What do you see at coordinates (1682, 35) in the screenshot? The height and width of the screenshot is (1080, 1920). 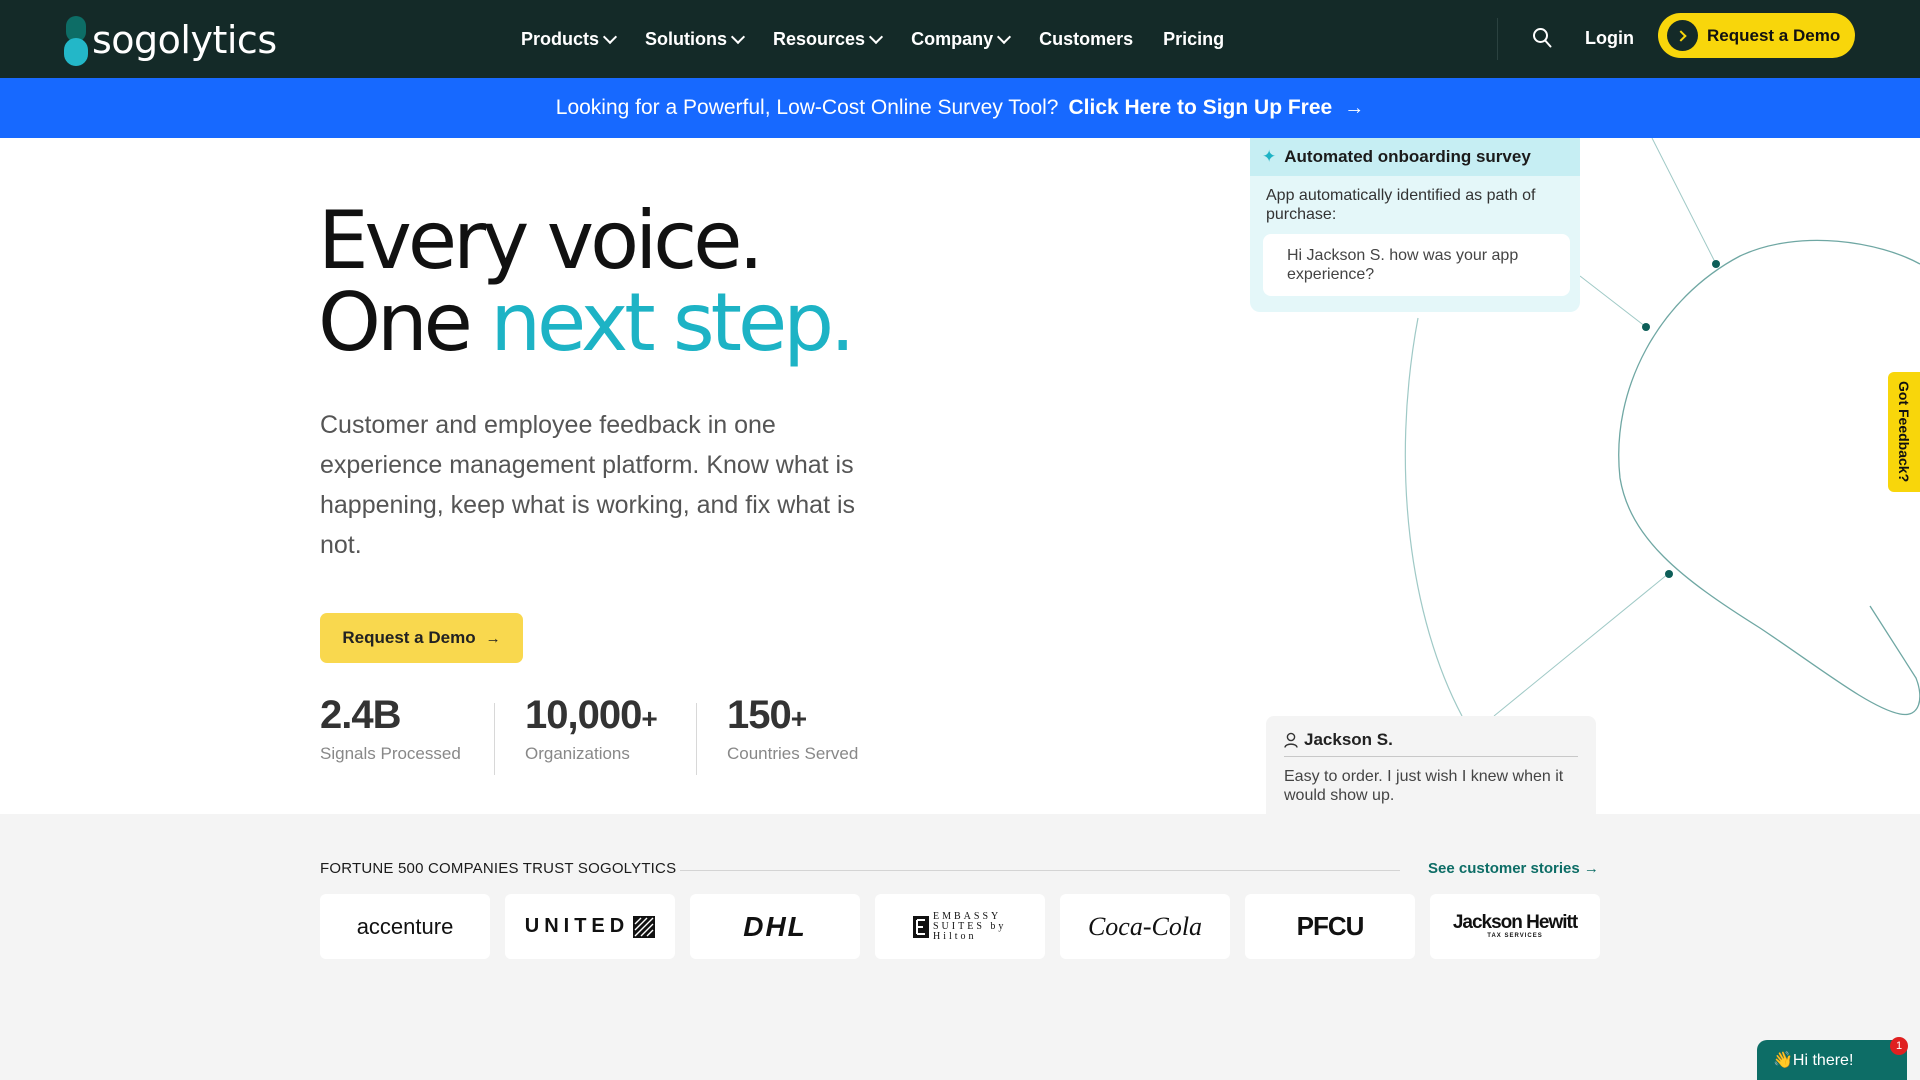 I see `chevron-right-icon` at bounding box center [1682, 35].